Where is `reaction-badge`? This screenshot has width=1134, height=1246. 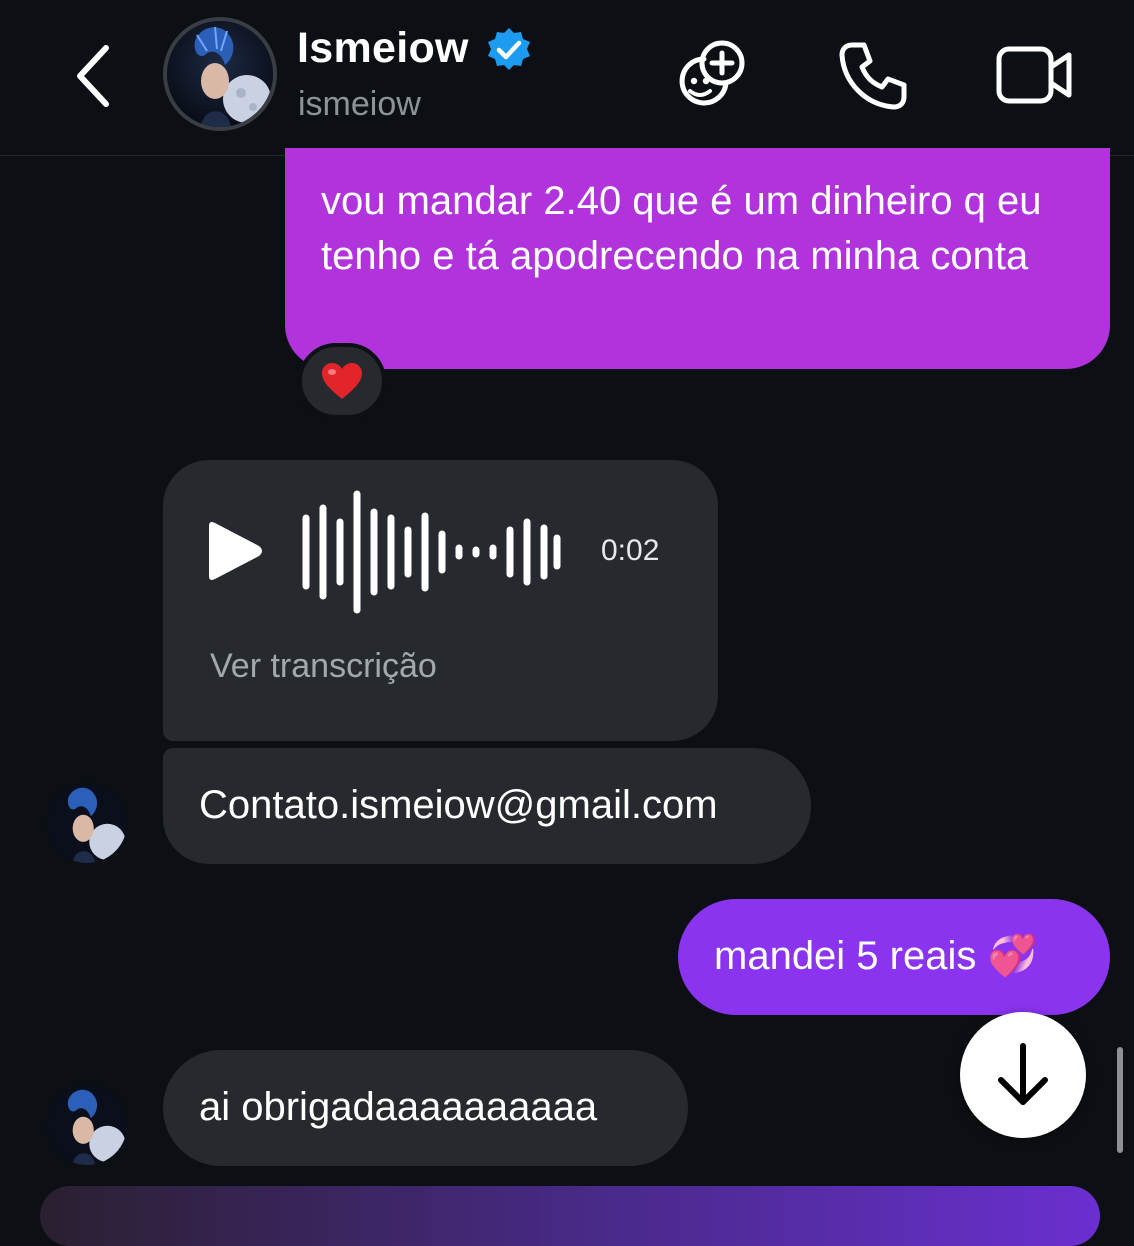
reaction-badge is located at coordinates (342, 381).